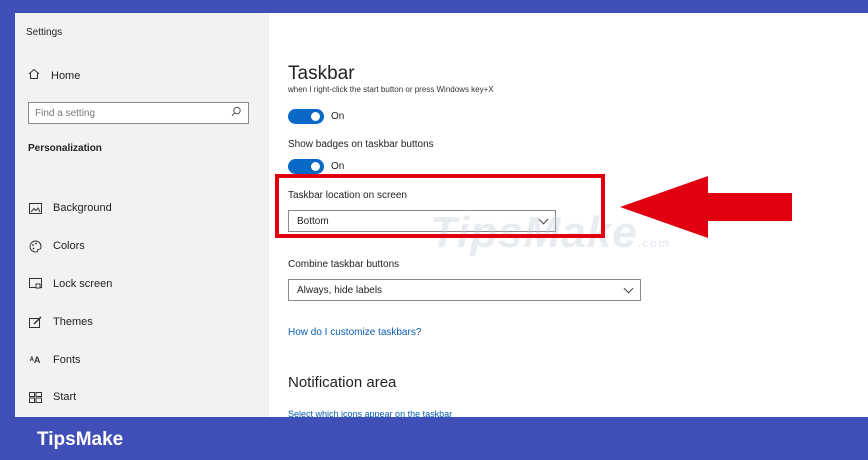  I want to click on chevron-down-icon, so click(628, 288).